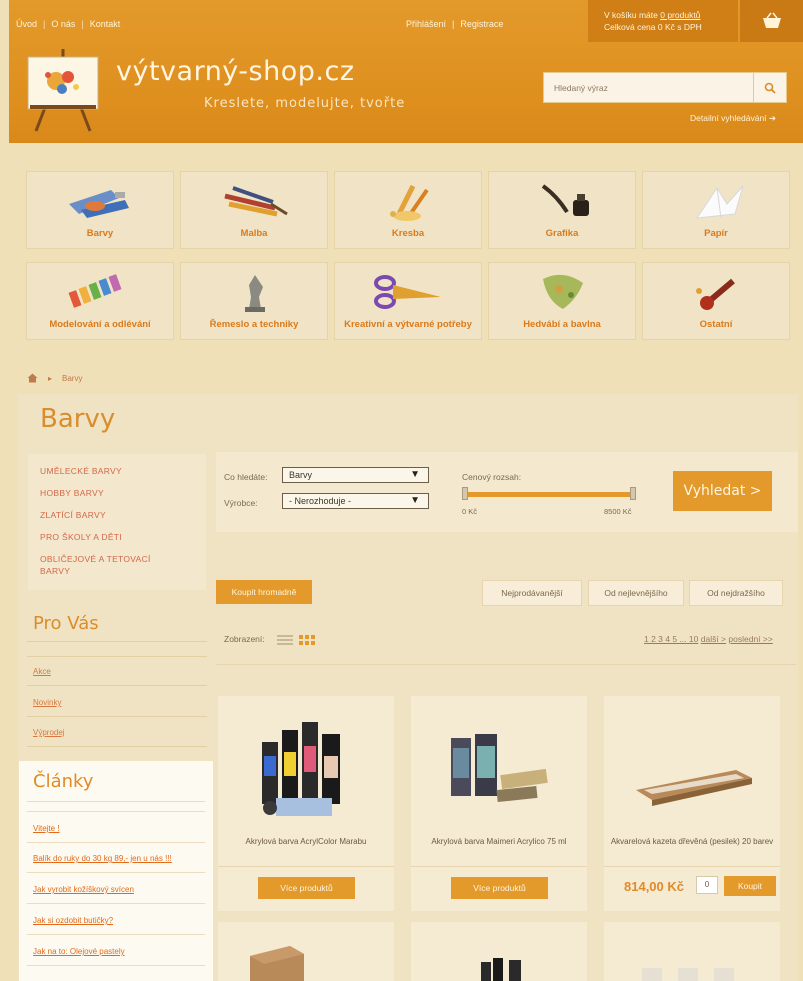 The image size is (803, 981). Describe the element at coordinates (426, 24) in the screenshot. I see `login-link: Přihlášení` at that location.